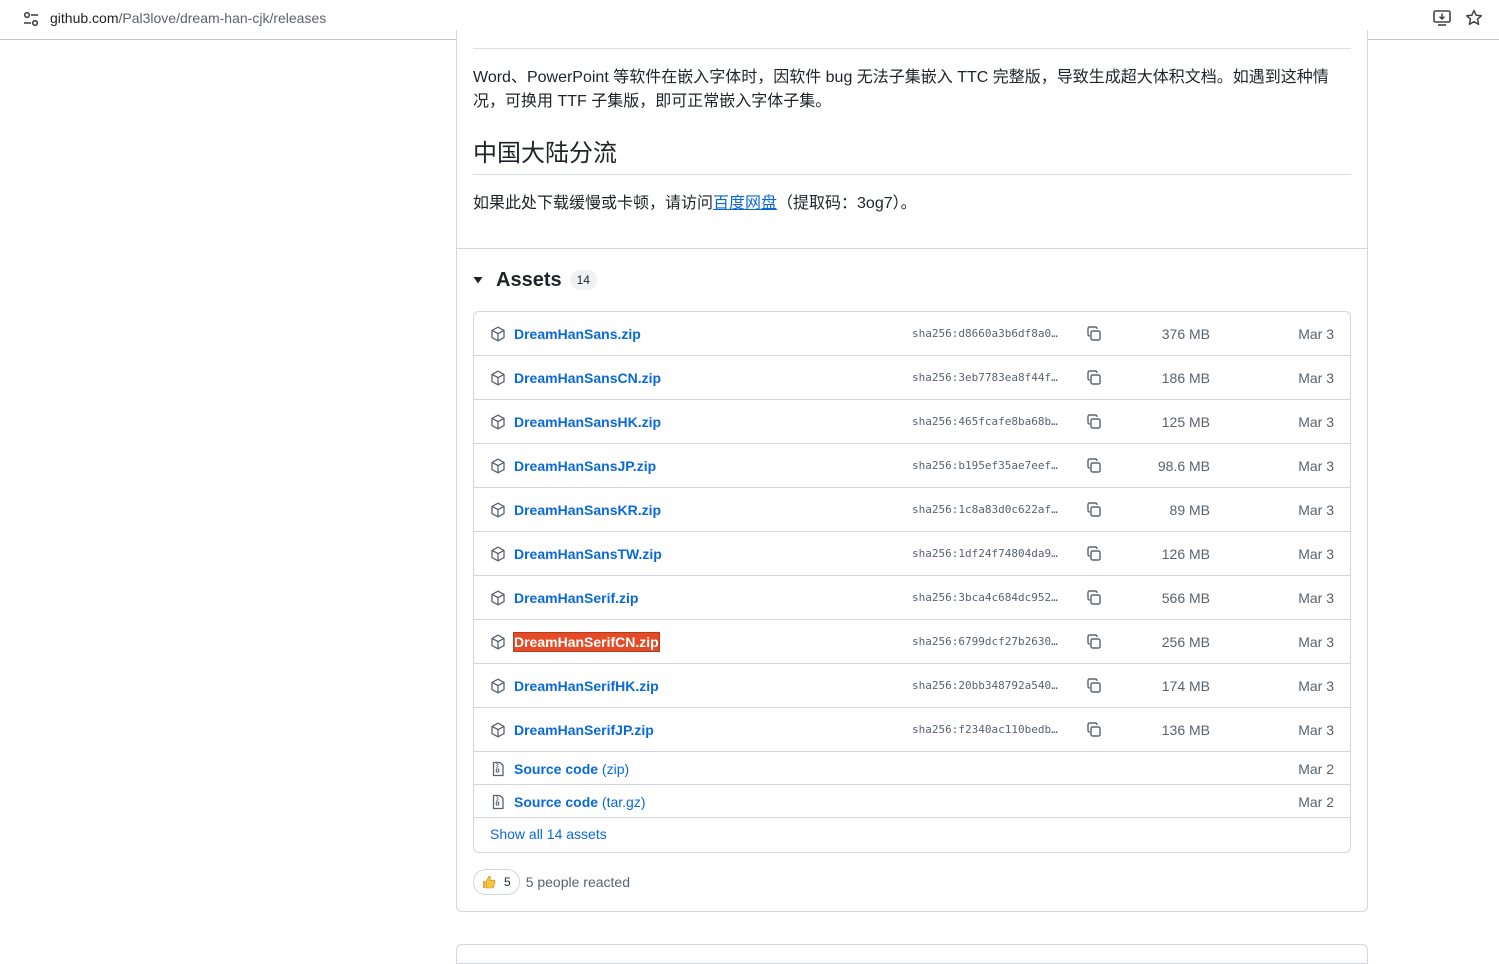 This screenshot has width=1499, height=964. I want to click on mirror-heading: 中国大陆分流, so click(912, 155).